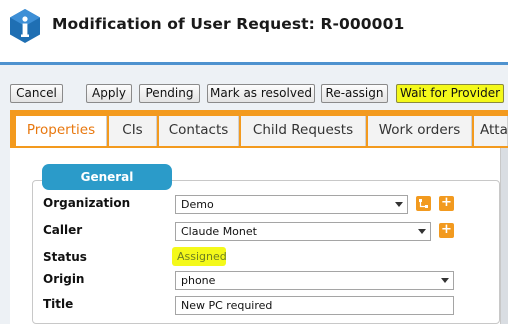 This screenshot has width=508, height=324. I want to click on caller-label: Caller, so click(63, 230).